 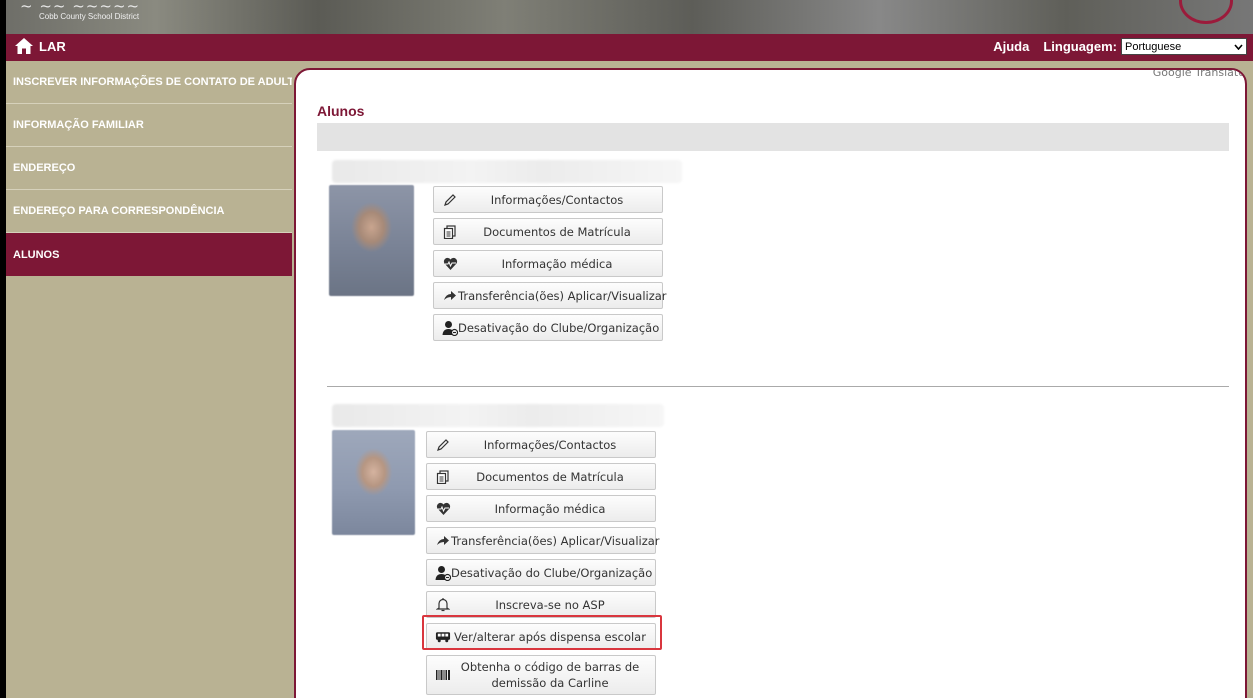 I want to click on top-right-controls: Ajuda Linguagem: Portuguese, so click(x=1120, y=46).